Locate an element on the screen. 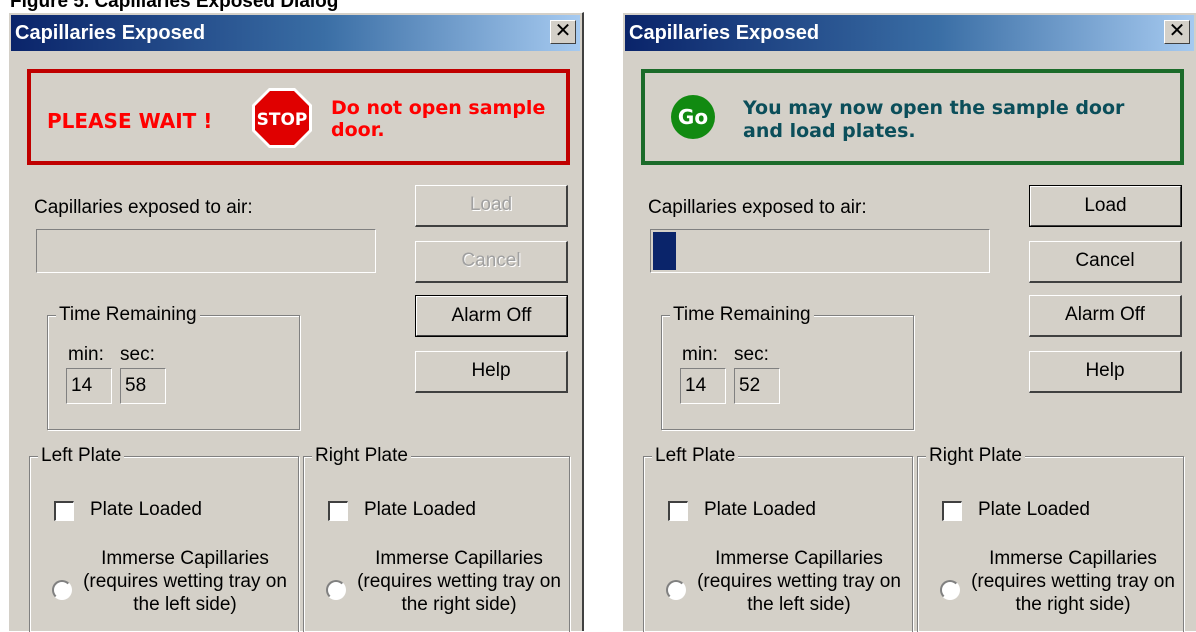 The image size is (1196, 632). please-wait-text: PLEASE WAIT ! is located at coordinates (130, 121).